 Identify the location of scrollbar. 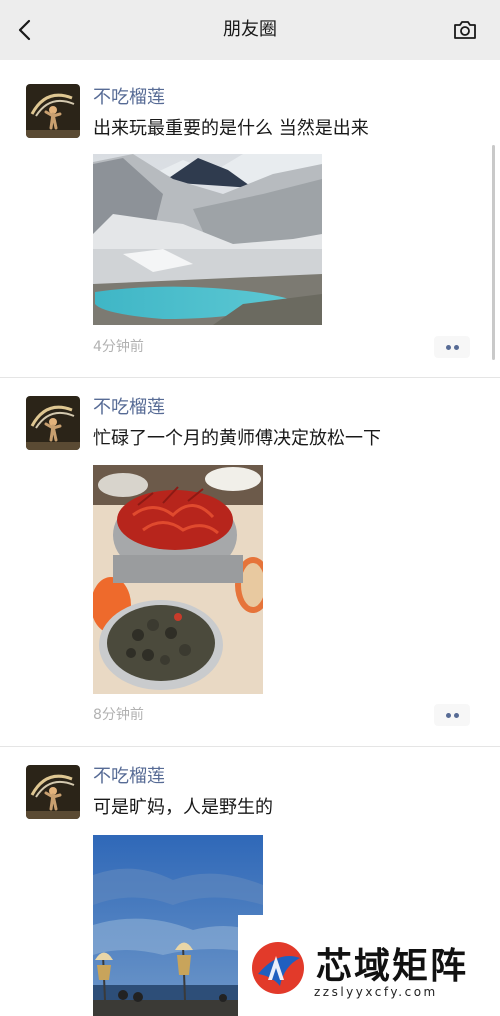
(493, 252).